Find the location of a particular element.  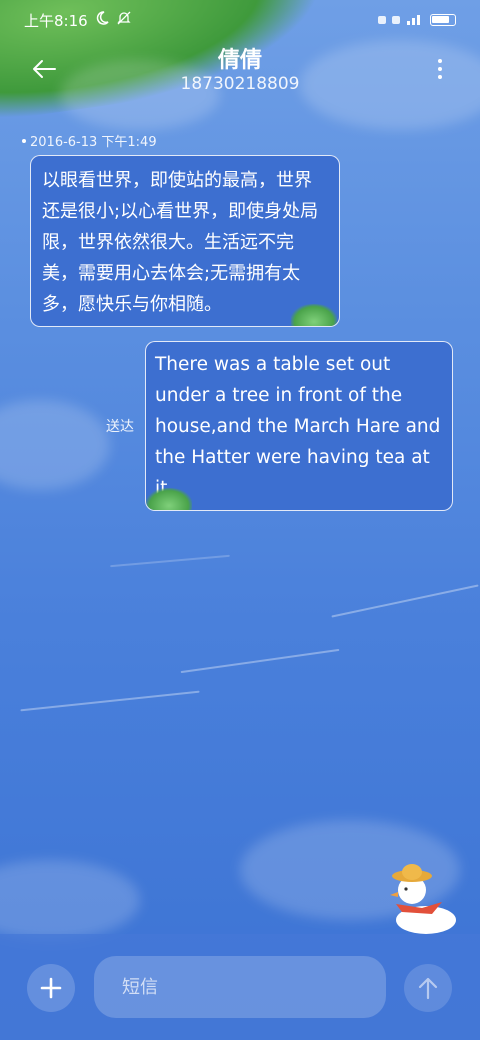

message-input is located at coordinates (240, 987).